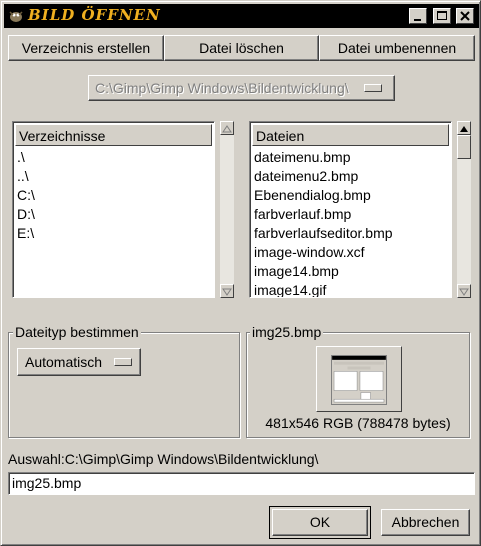 This screenshot has width=481, height=546. I want to click on list-item: farbverlauf.bmp, so click(351, 214).